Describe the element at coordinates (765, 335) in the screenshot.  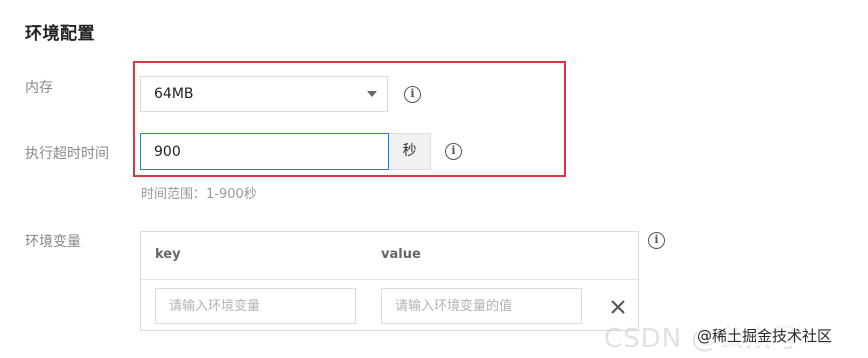
I see `credit-text: @稀土掘金技术社区` at that location.